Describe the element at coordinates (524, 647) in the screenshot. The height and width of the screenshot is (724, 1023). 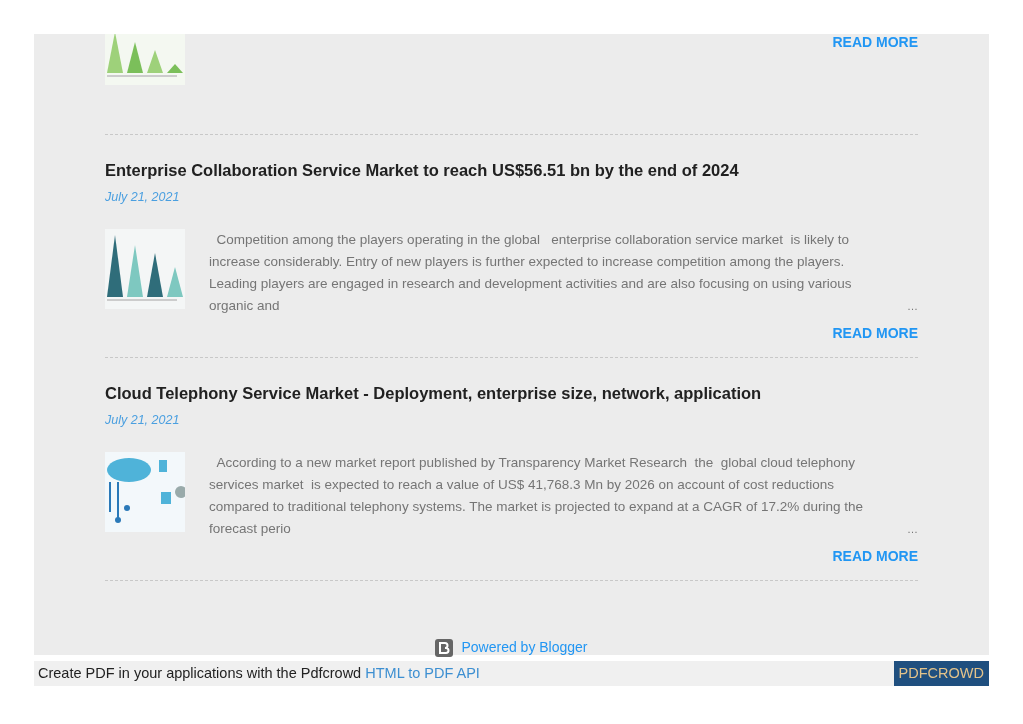
I see `powered-by-link: Powered by Blogger` at that location.